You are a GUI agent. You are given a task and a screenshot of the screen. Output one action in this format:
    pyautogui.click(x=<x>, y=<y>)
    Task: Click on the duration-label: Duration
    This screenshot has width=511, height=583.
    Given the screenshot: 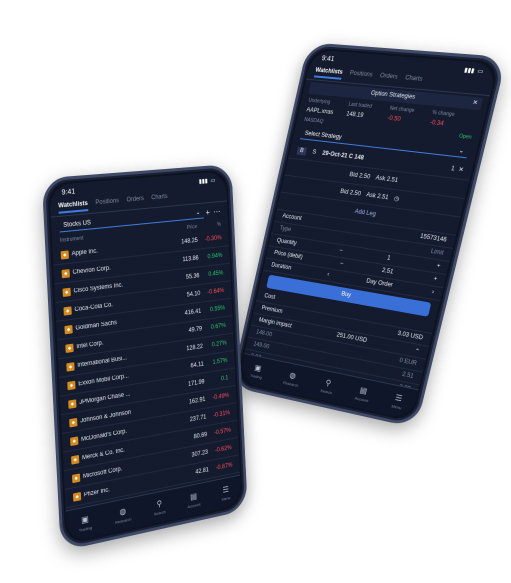 What is the action you would take?
    pyautogui.click(x=281, y=267)
    